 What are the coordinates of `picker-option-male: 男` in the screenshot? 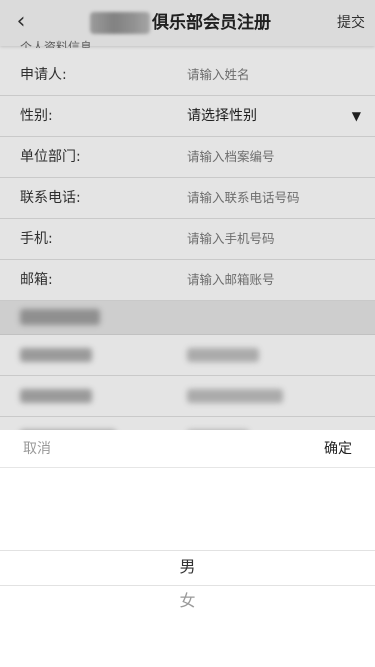 It's located at (187, 567).